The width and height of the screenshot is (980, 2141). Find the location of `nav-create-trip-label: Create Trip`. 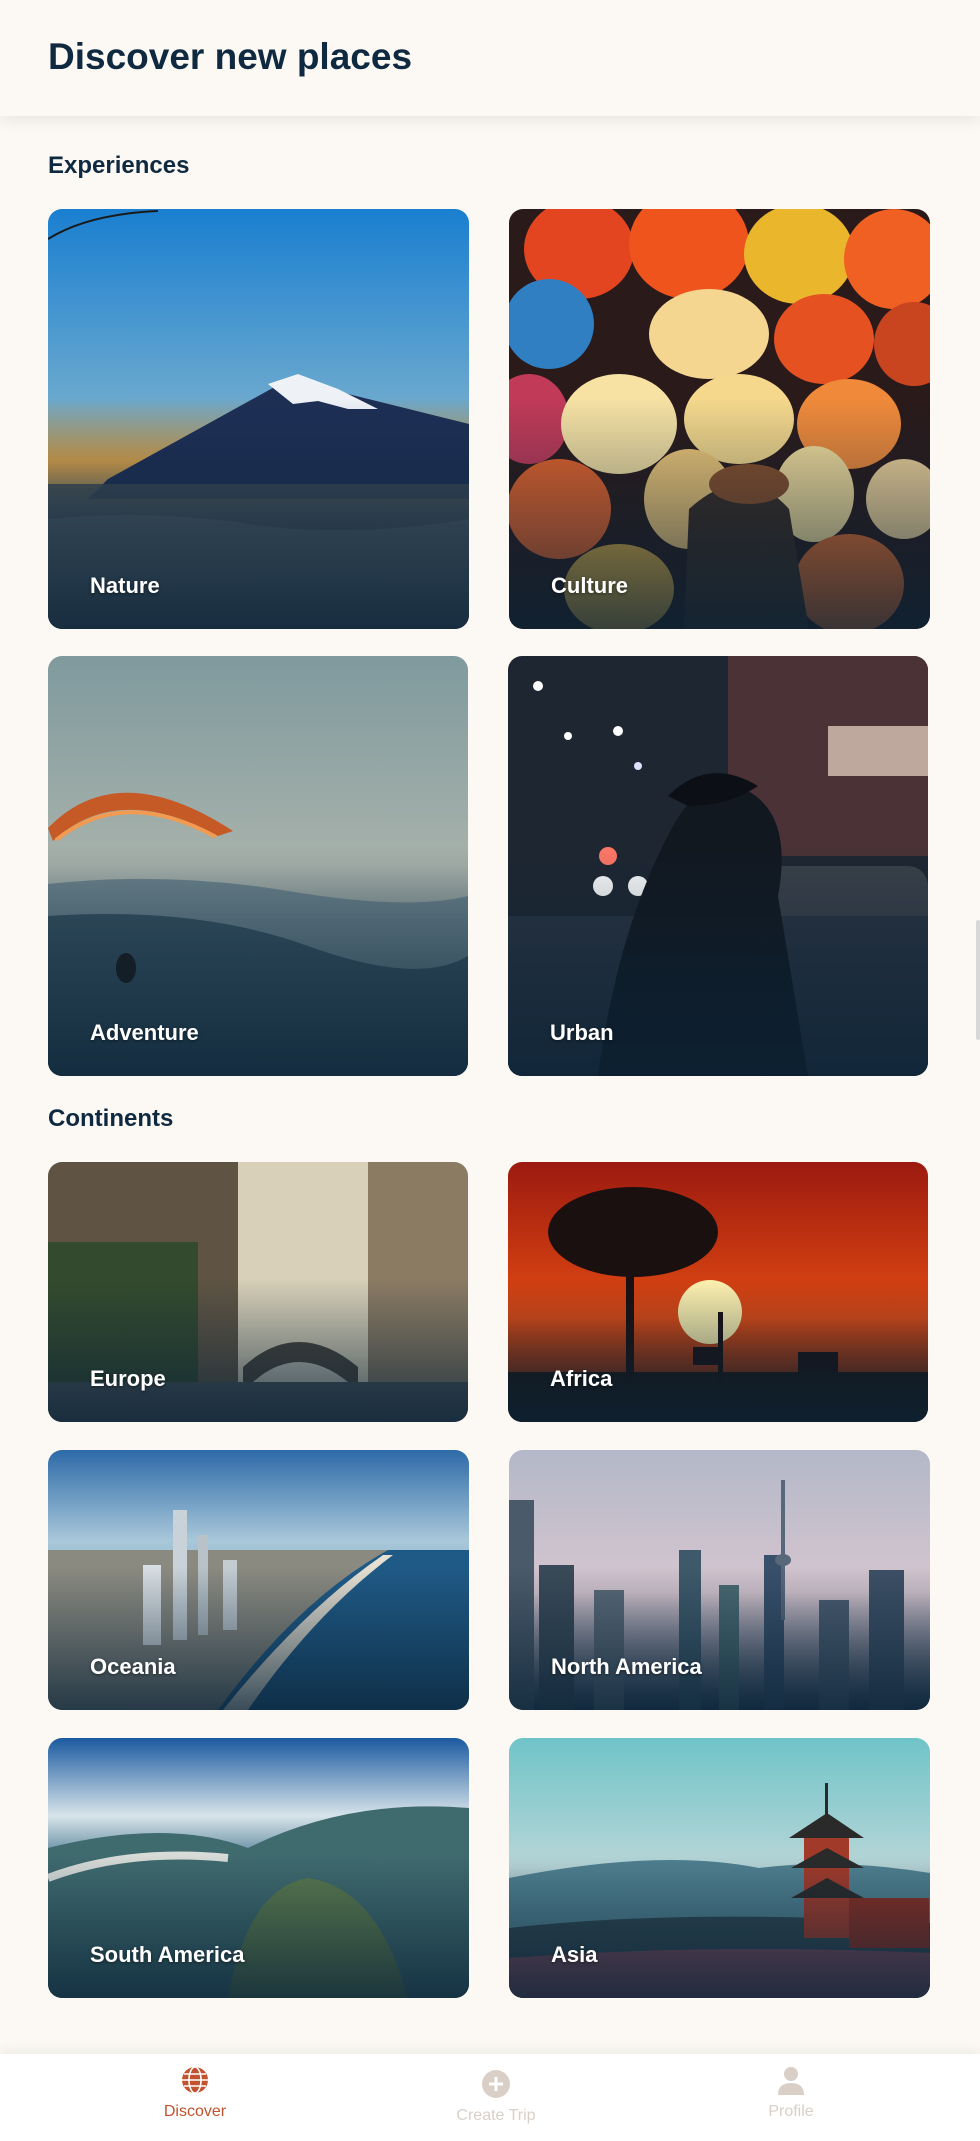

nav-create-trip-label: Create Trip is located at coordinates (496, 2115).